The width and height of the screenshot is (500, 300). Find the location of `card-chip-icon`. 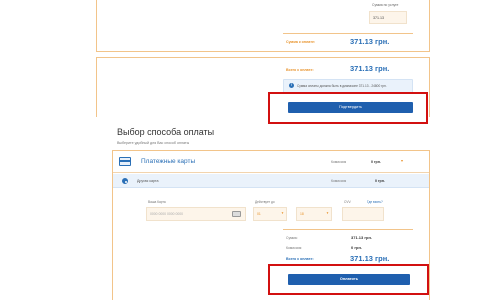

card-chip-icon is located at coordinates (236, 214).